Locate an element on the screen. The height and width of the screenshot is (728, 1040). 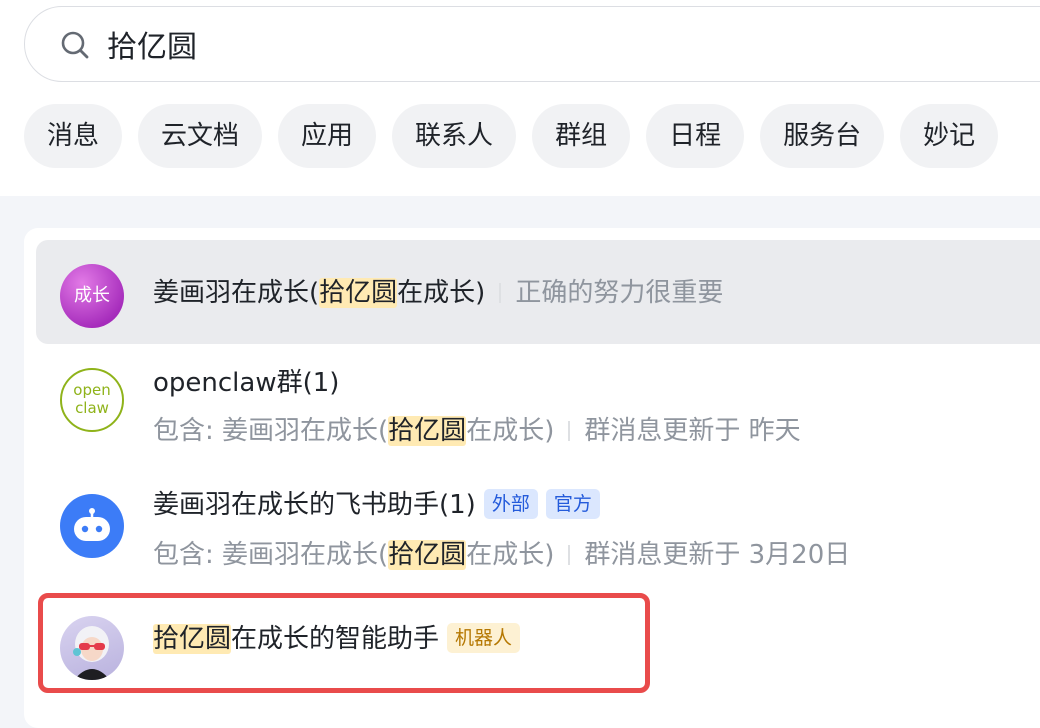
result-subtitle: 包含: 姜画羽在成长(拾亿圆在成长) 群消息更新于 3月20日 is located at coordinates (501, 555).